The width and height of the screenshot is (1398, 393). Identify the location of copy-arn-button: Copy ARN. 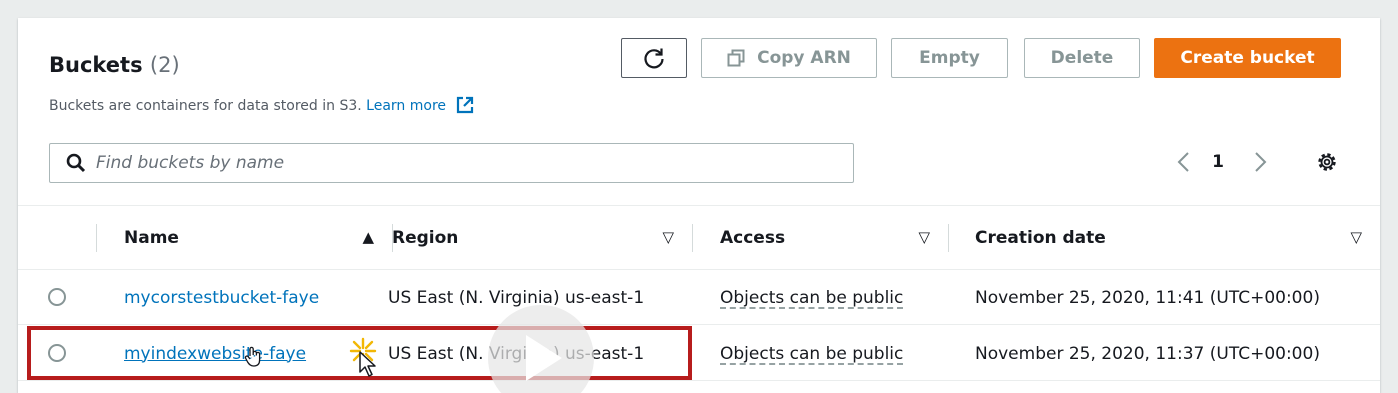
(789, 58).